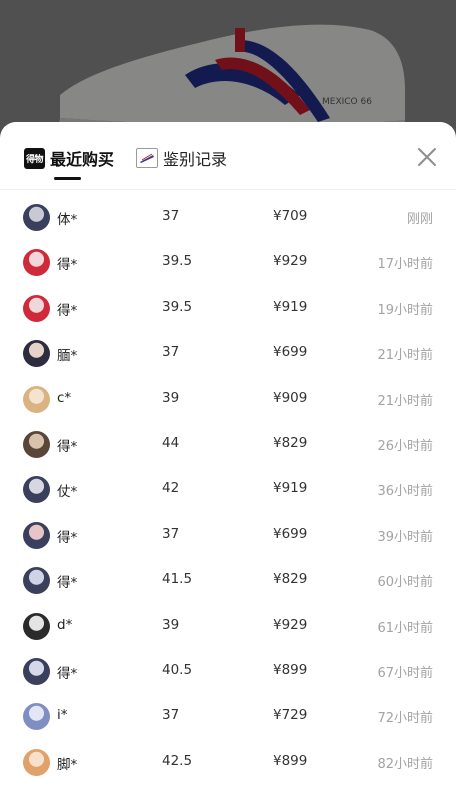  I want to click on purchase-price: ¥909, so click(290, 397).